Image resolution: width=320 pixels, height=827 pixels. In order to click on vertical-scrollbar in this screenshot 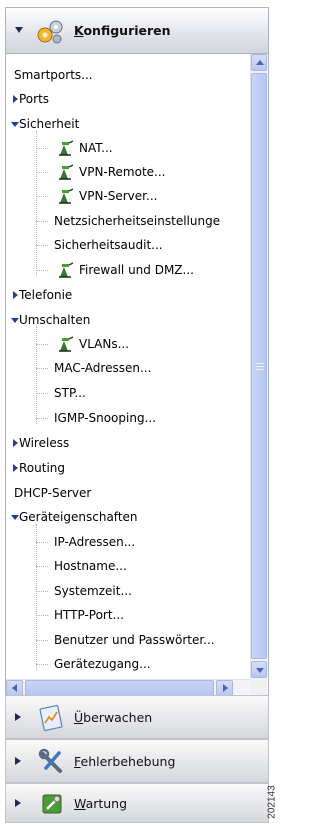, I will do `click(259, 366)`.